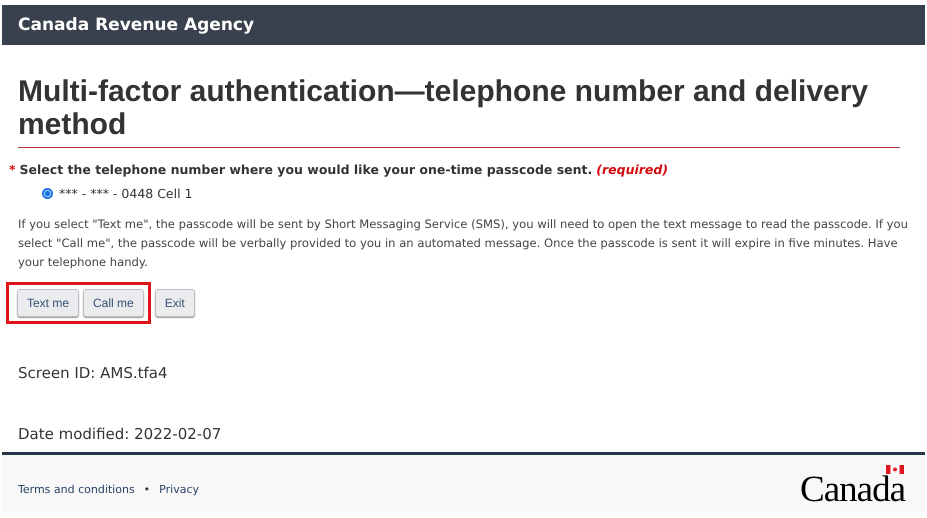 The width and height of the screenshot is (927, 518). What do you see at coordinates (113, 303) in the screenshot?
I see `action-button: Call me` at bounding box center [113, 303].